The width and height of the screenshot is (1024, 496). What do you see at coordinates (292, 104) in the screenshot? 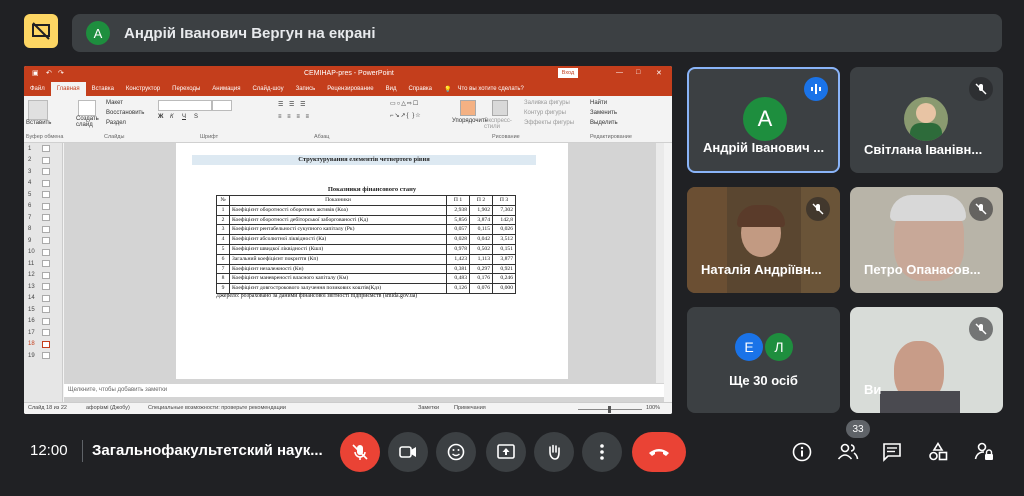
I see `bullets-icon: ☰ ☰ ☰` at bounding box center [292, 104].